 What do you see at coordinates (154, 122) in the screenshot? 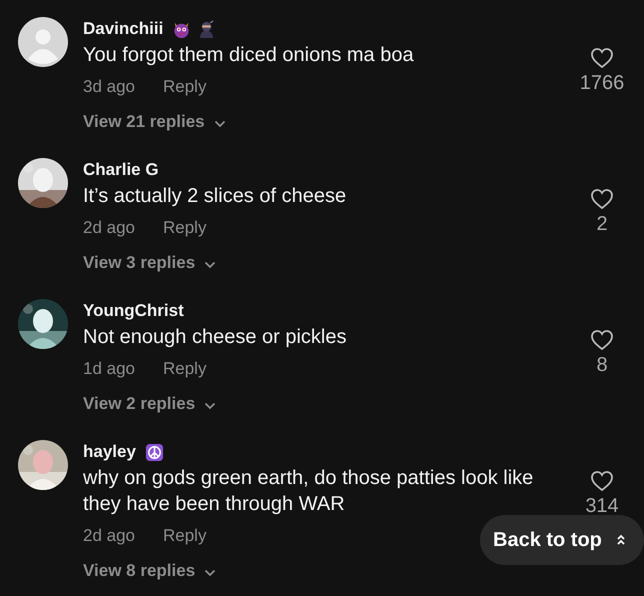
I see `view-replies-link: View 21 replies` at bounding box center [154, 122].